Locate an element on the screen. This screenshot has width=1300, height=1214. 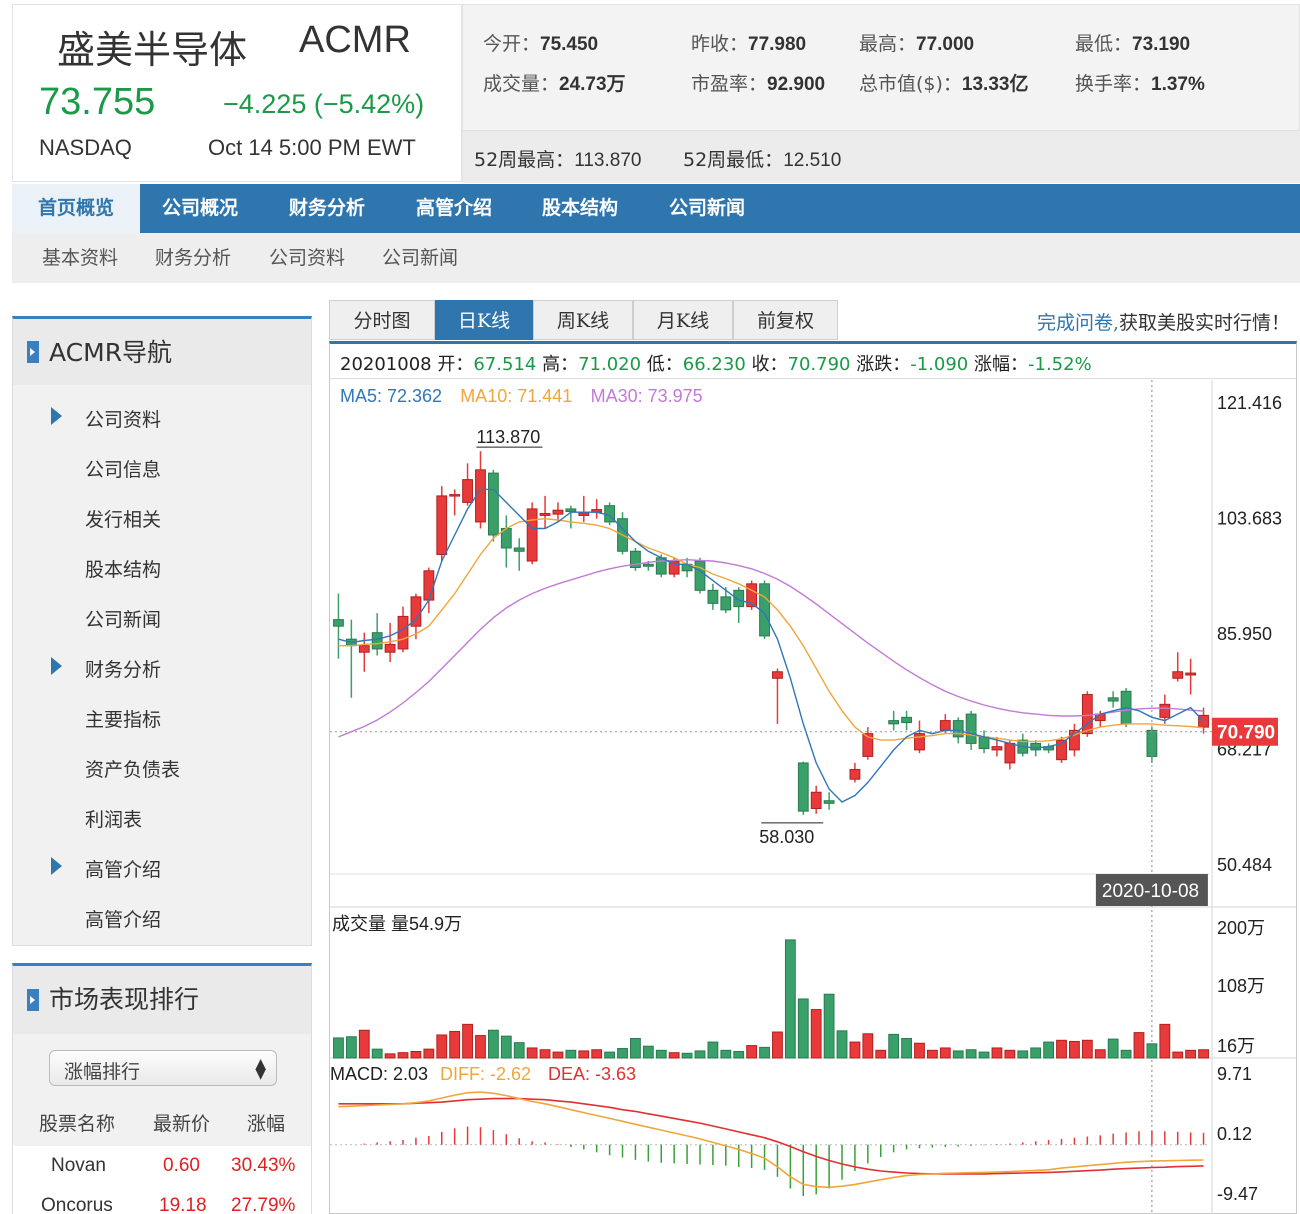
price-axis-tick: 85.950 is located at coordinates (1244, 634).